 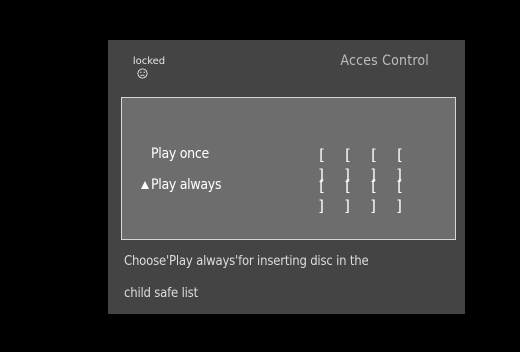 What do you see at coordinates (288, 195) in the screenshot?
I see `option-play-always: Play always [ ] [ ] [ ] [ ]` at bounding box center [288, 195].